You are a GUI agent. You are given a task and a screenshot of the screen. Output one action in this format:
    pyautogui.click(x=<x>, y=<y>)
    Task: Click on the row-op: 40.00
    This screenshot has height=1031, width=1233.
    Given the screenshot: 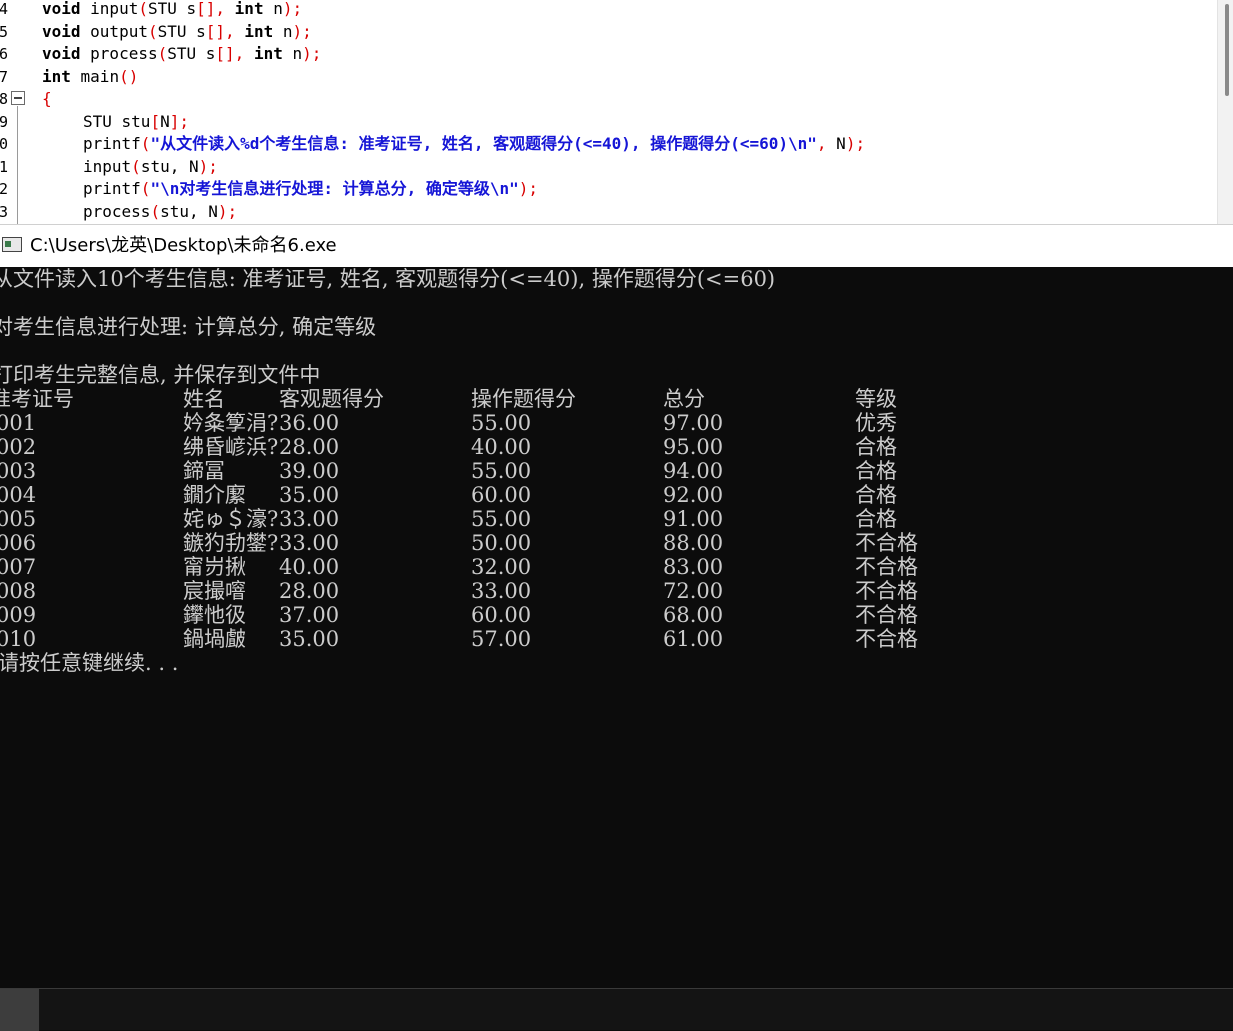 What is the action you would take?
    pyautogui.click(x=501, y=447)
    